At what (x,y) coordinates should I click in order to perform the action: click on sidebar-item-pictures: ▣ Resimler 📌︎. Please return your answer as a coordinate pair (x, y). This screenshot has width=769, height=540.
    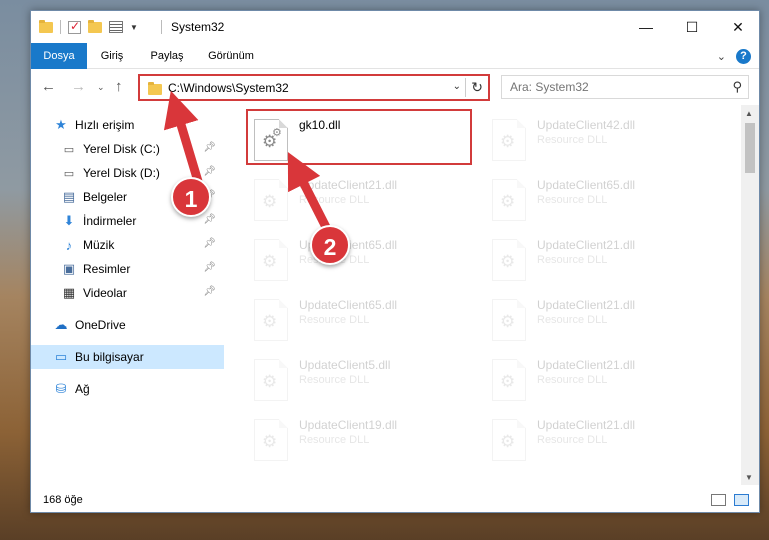
    Looking at the image, I should click on (127, 269).